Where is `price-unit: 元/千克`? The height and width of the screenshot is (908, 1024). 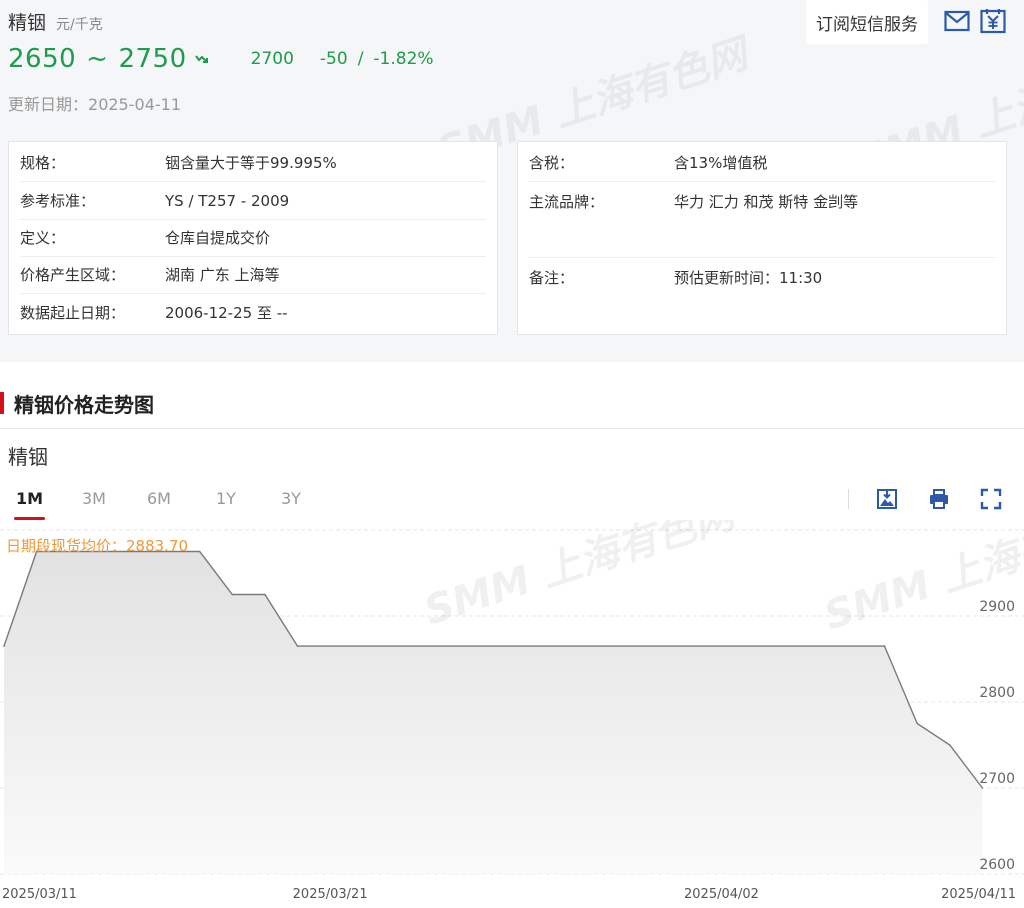
price-unit: 元/千克 is located at coordinates (79, 25).